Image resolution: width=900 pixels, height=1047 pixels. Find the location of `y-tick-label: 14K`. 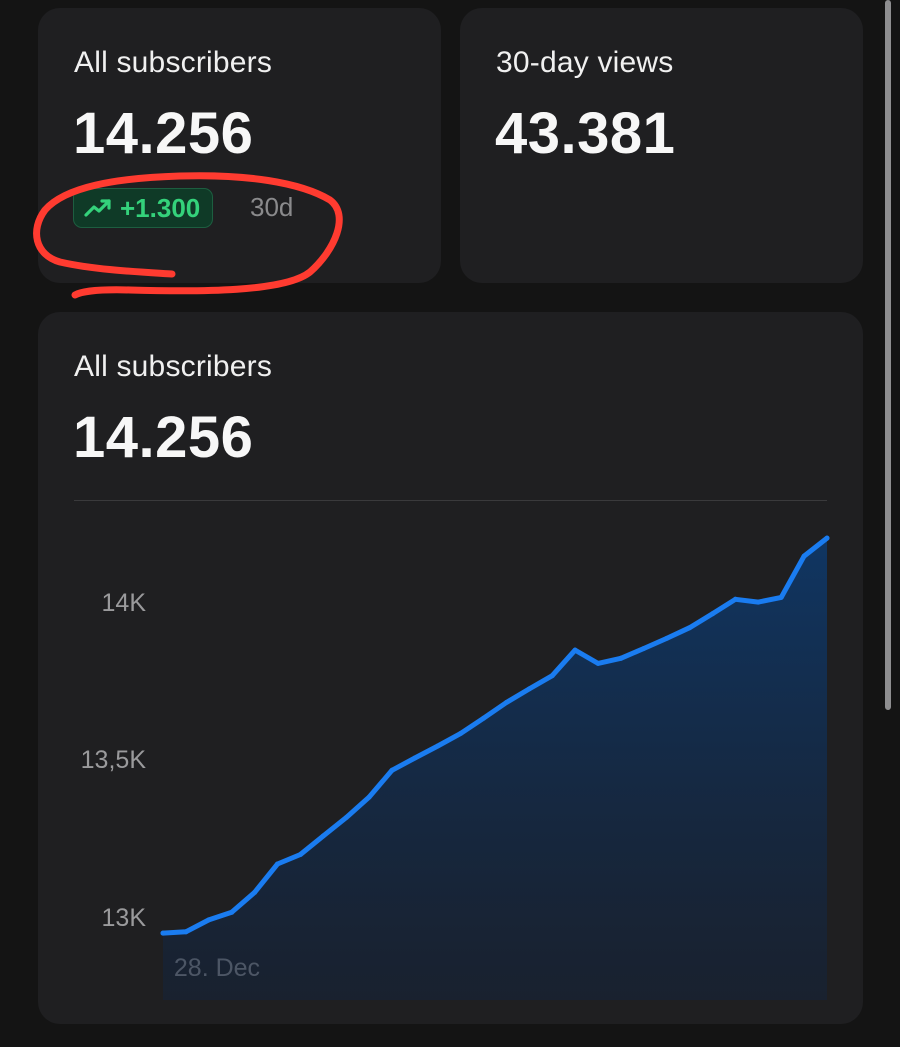

y-tick-label: 14K is located at coordinates (123, 602).